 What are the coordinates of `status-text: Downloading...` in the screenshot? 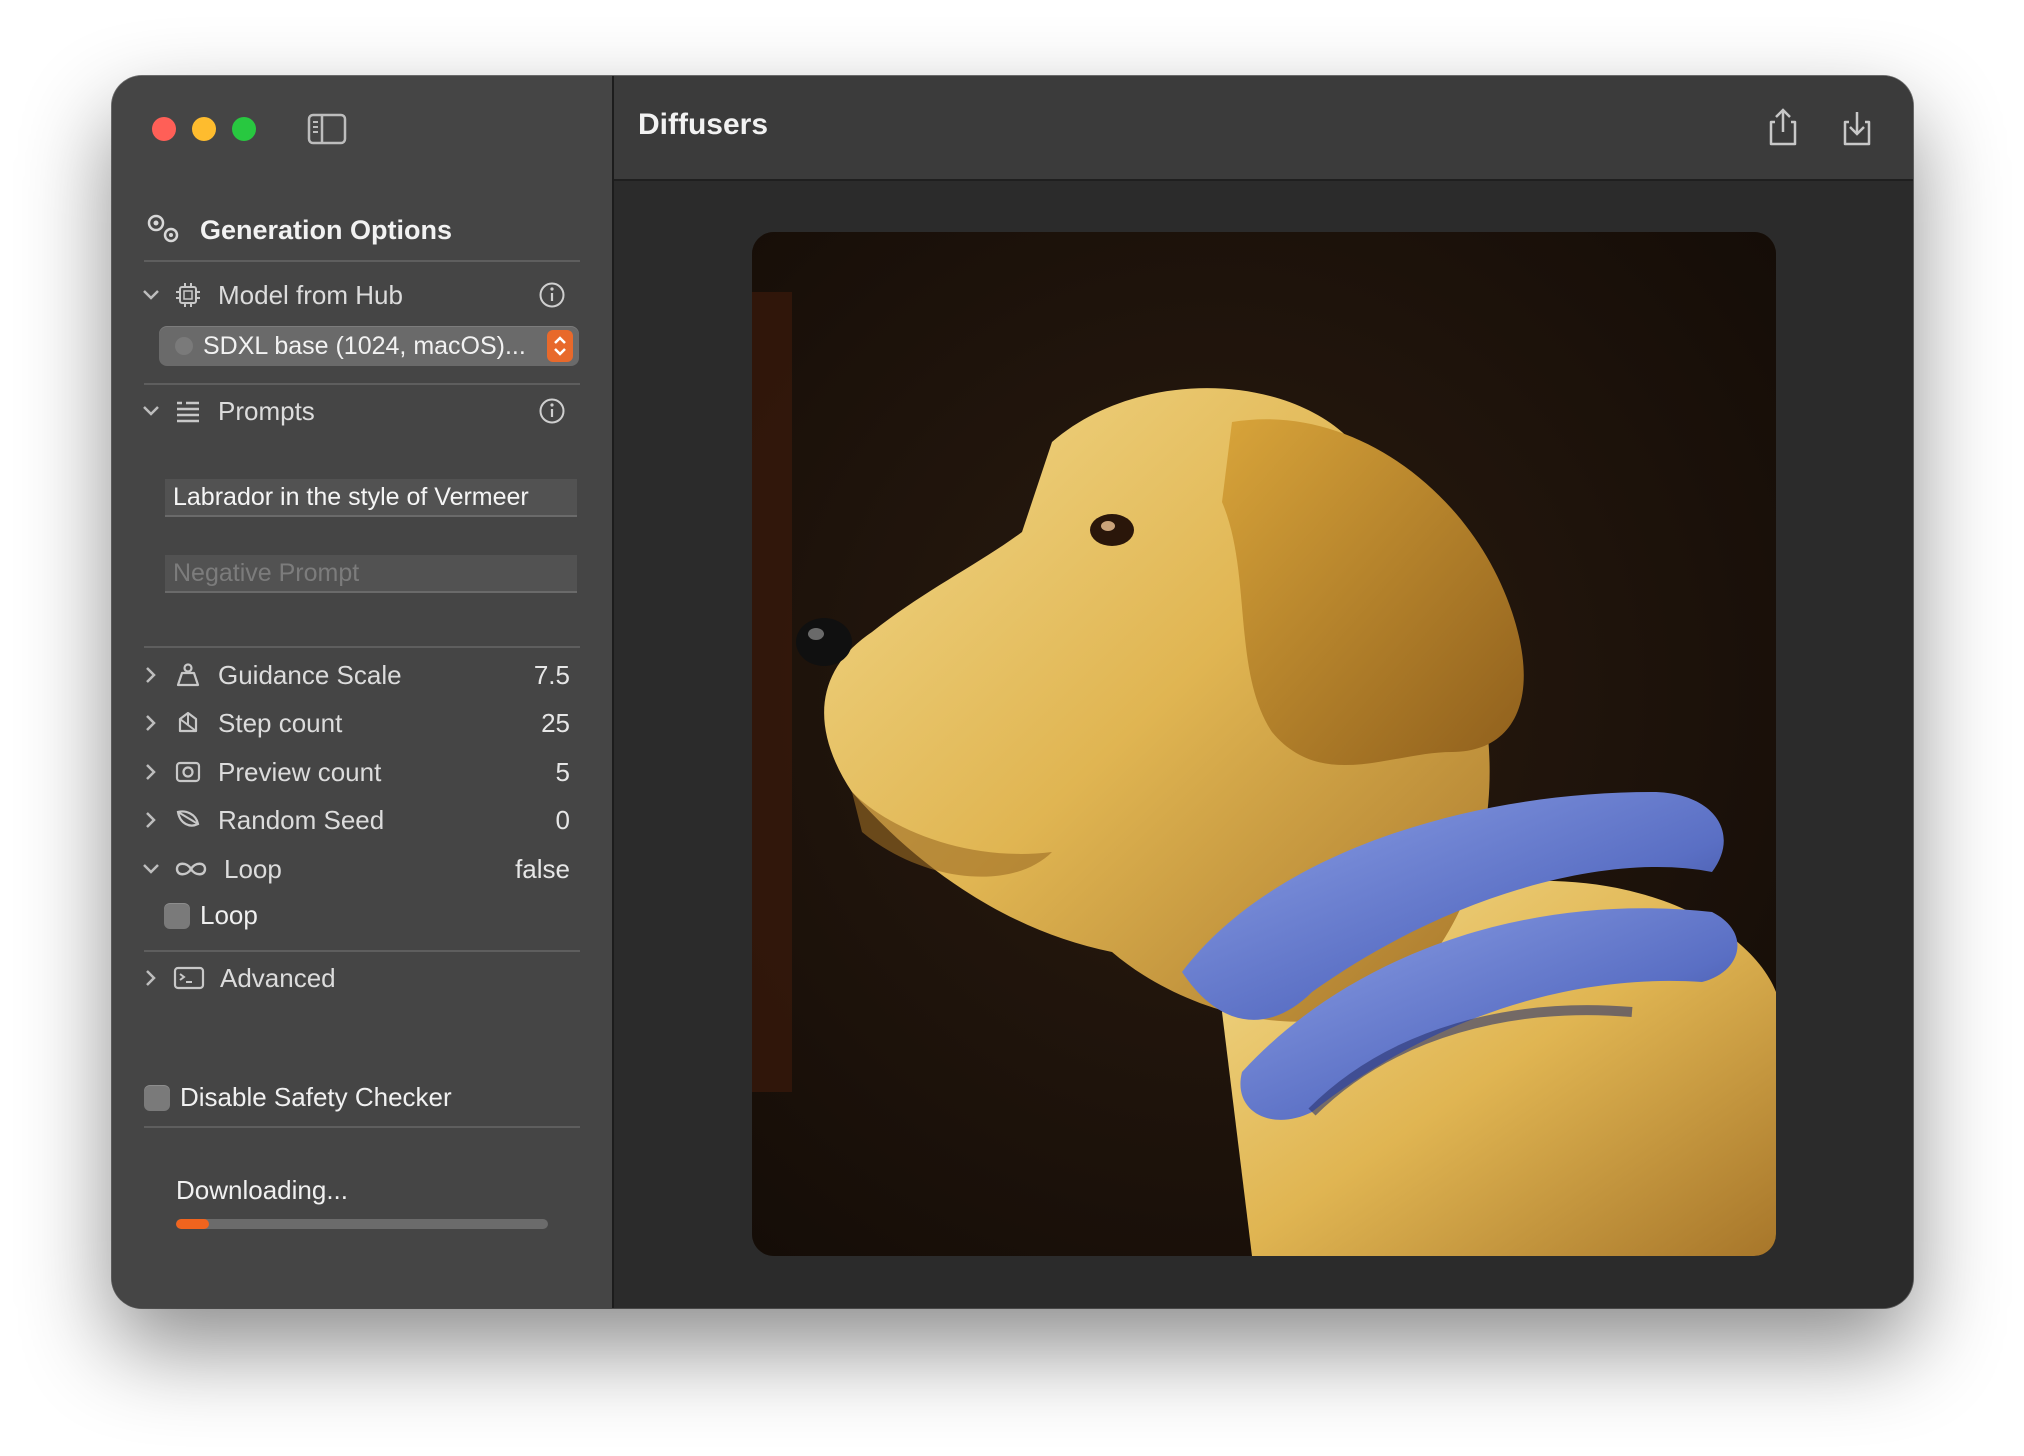 It's located at (262, 1190).